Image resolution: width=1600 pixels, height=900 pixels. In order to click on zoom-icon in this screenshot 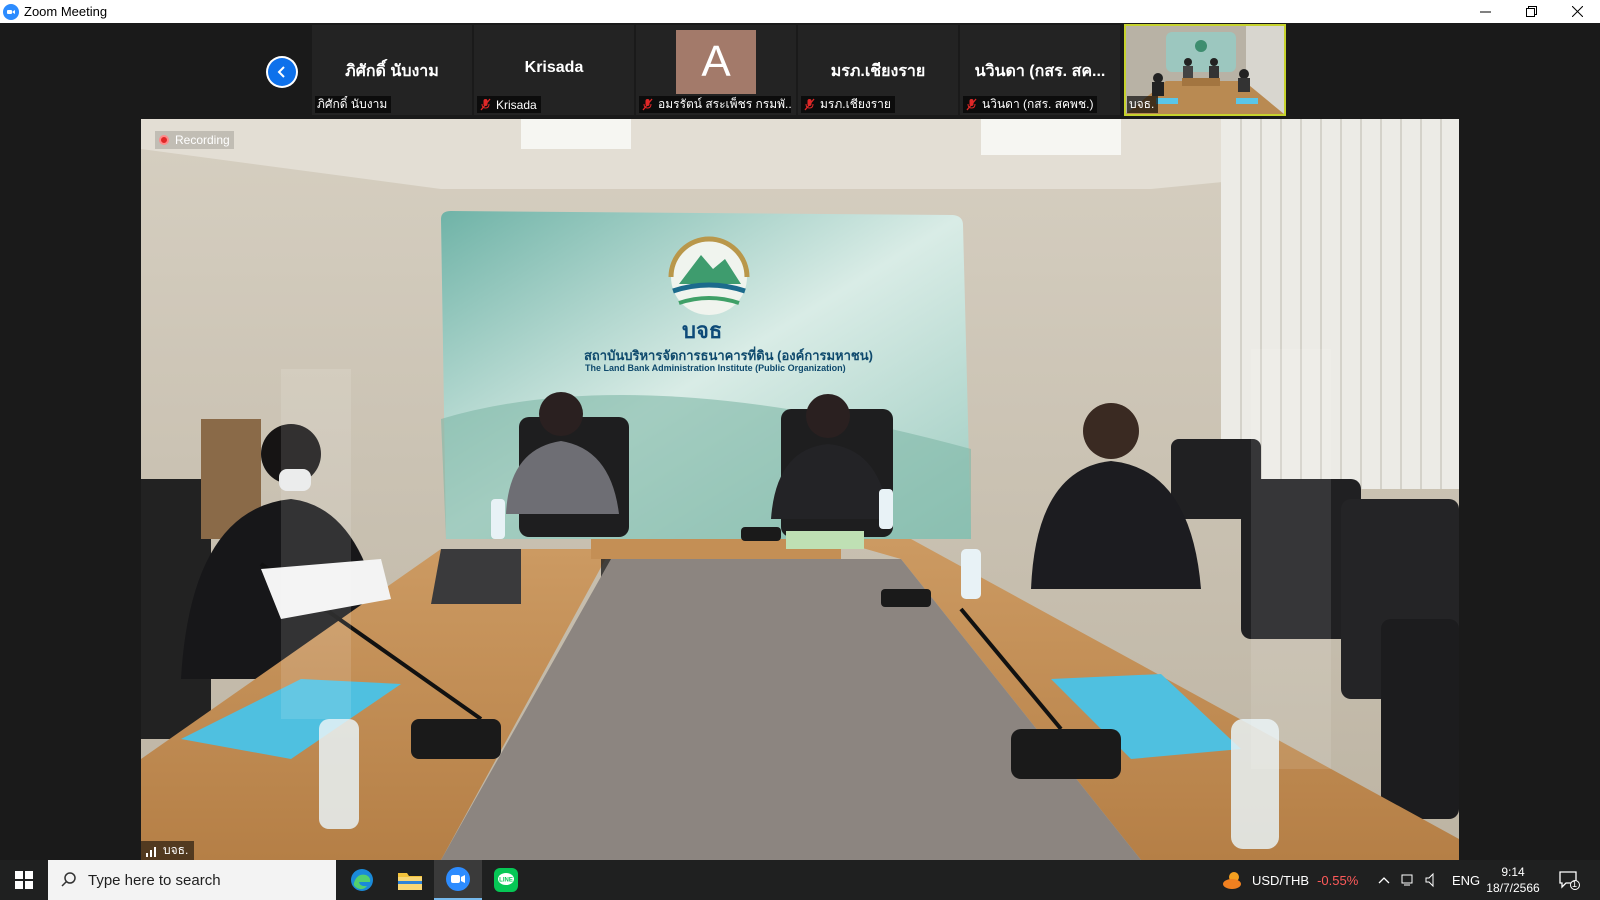, I will do `click(458, 880)`.